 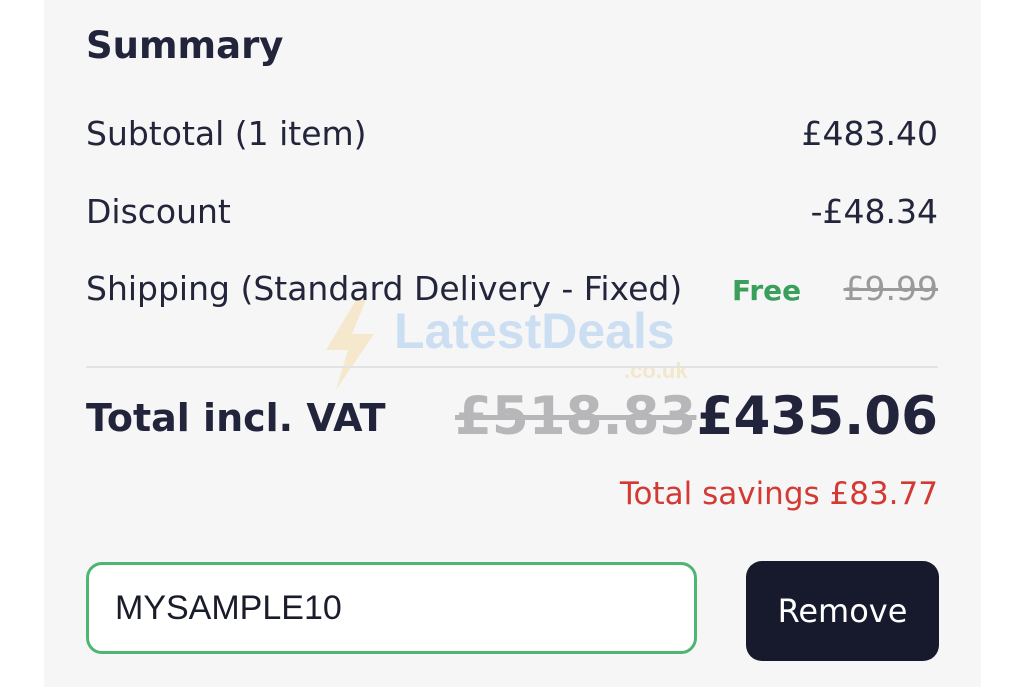 What do you see at coordinates (512, 134) in the screenshot?
I see `subtotal-row: Subtotal (1 item) £483.40` at bounding box center [512, 134].